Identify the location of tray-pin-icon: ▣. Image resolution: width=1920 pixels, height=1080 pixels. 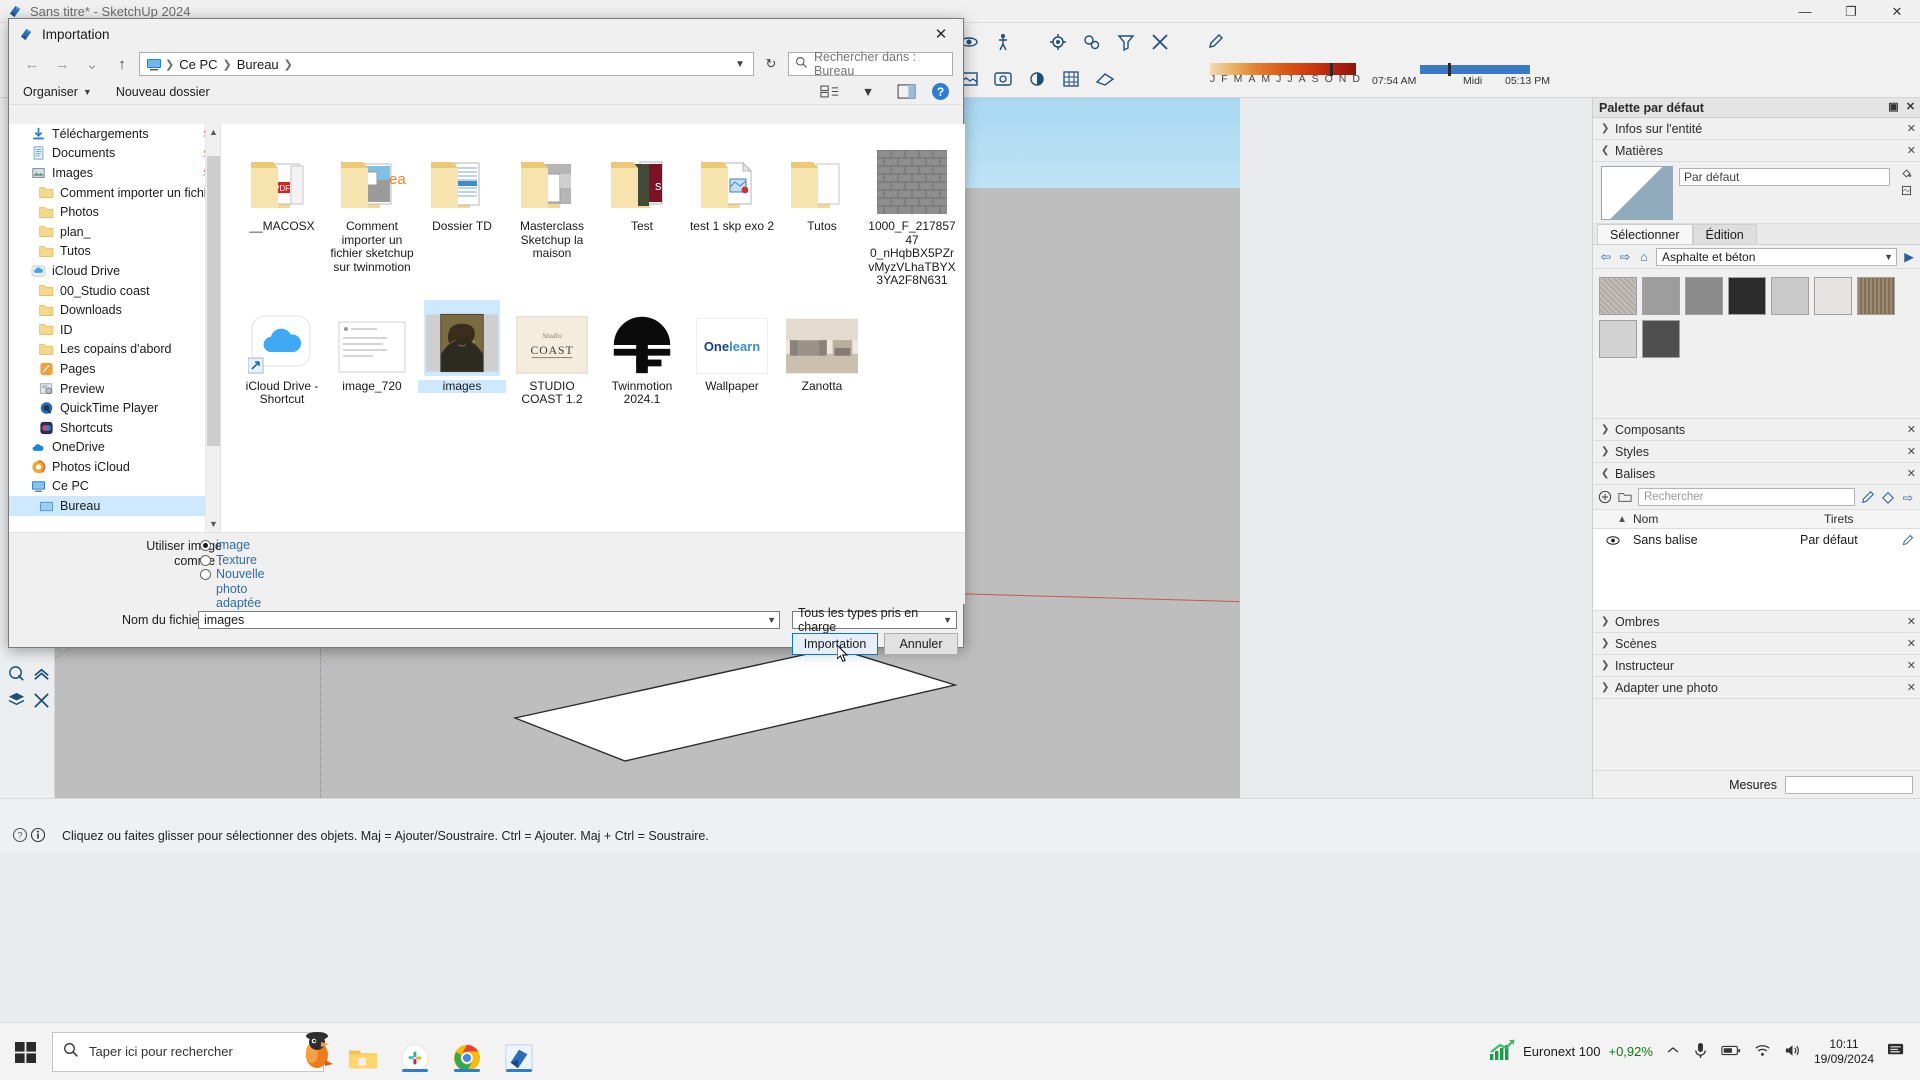
(1893, 107).